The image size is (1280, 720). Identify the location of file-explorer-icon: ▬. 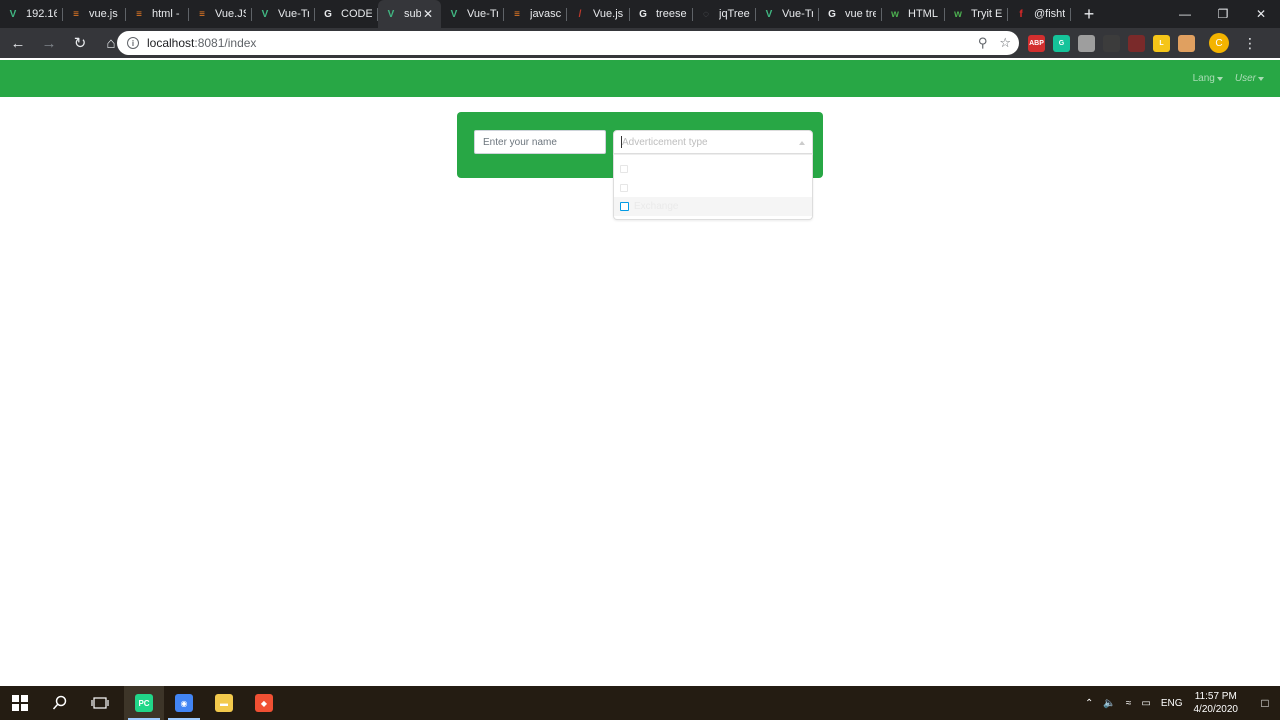
(224, 703).